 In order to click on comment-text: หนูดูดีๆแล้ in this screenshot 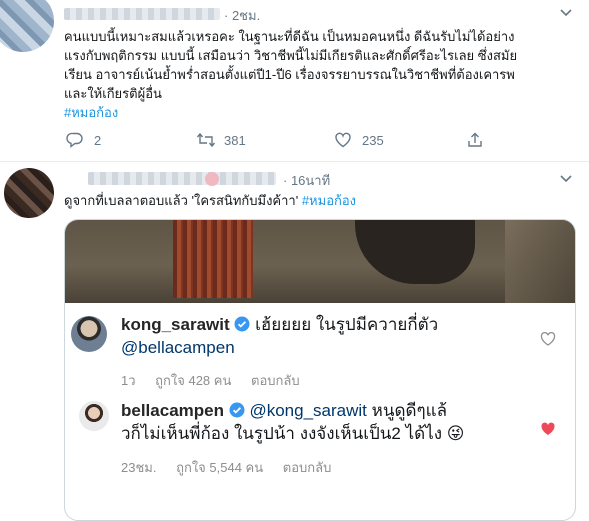, I will do `click(409, 410)`.